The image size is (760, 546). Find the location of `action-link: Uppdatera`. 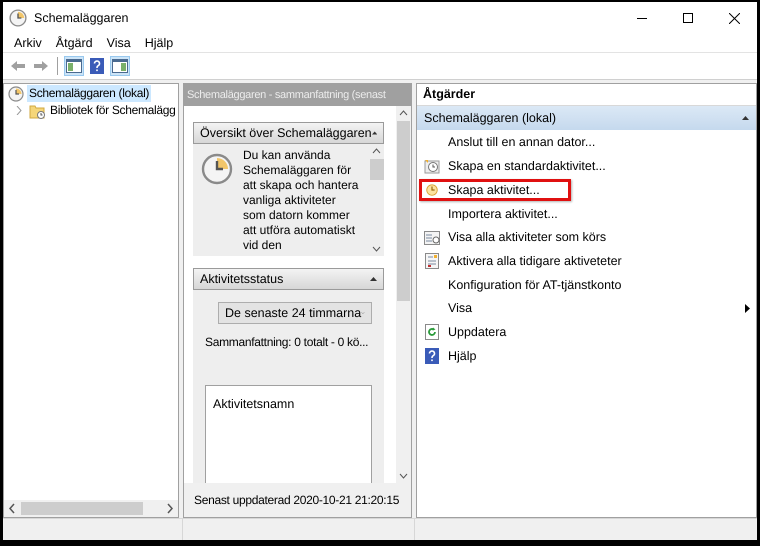

action-link: Uppdatera is located at coordinates (477, 332).